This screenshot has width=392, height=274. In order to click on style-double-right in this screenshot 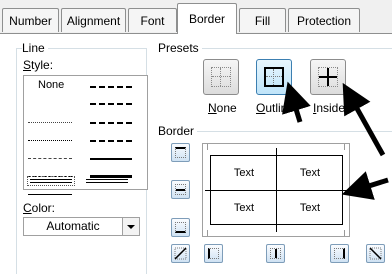, I will do `click(107, 181)`.